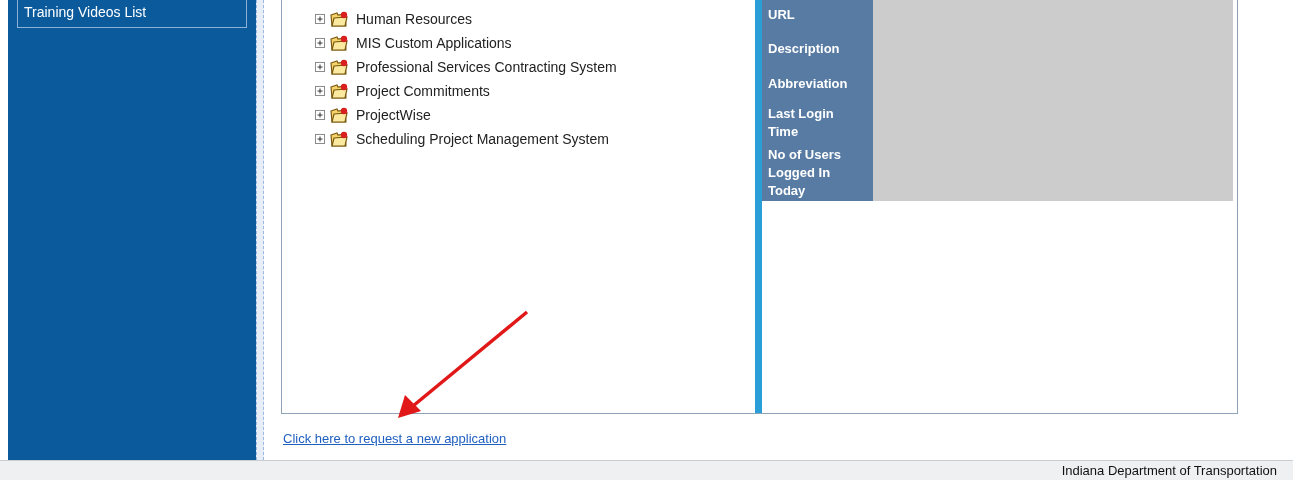  Describe the element at coordinates (395, 438) in the screenshot. I see `request-link: Click here to request a new application` at that location.